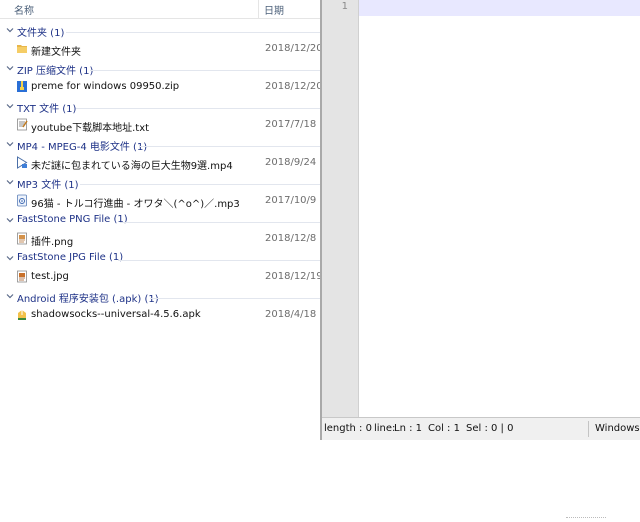 Image resolution: width=640 pixels, height=522 pixels. What do you see at coordinates (161, 9) in the screenshot?
I see `column-header-bar: 名称 日期` at bounding box center [161, 9].